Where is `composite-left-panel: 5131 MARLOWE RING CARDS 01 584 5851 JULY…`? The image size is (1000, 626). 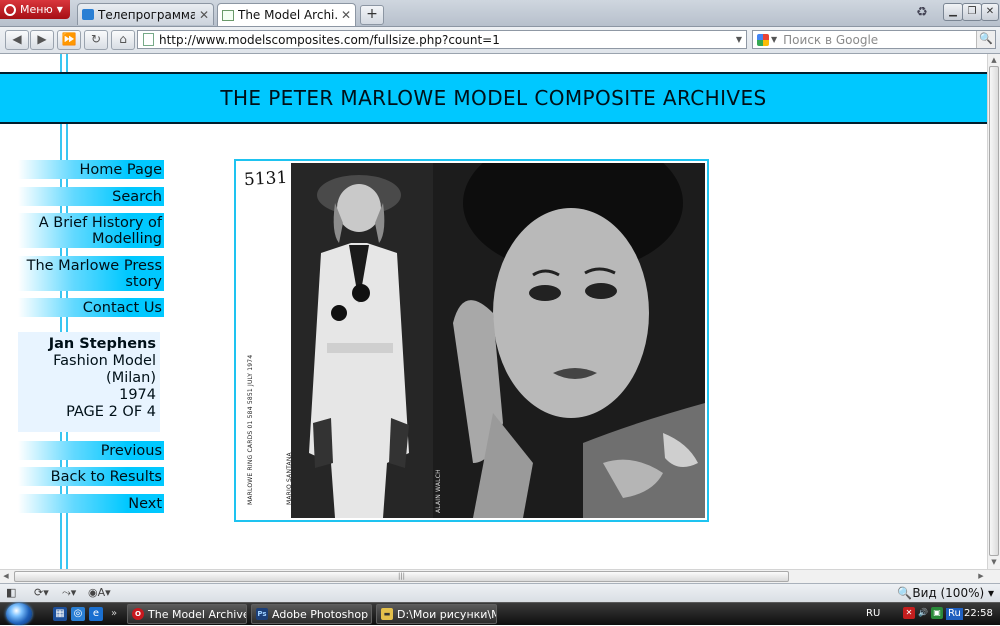
composite-left-panel: 5131 MARLOWE RING CARDS 01 584 5851 JULY… is located at coordinates (335, 340).